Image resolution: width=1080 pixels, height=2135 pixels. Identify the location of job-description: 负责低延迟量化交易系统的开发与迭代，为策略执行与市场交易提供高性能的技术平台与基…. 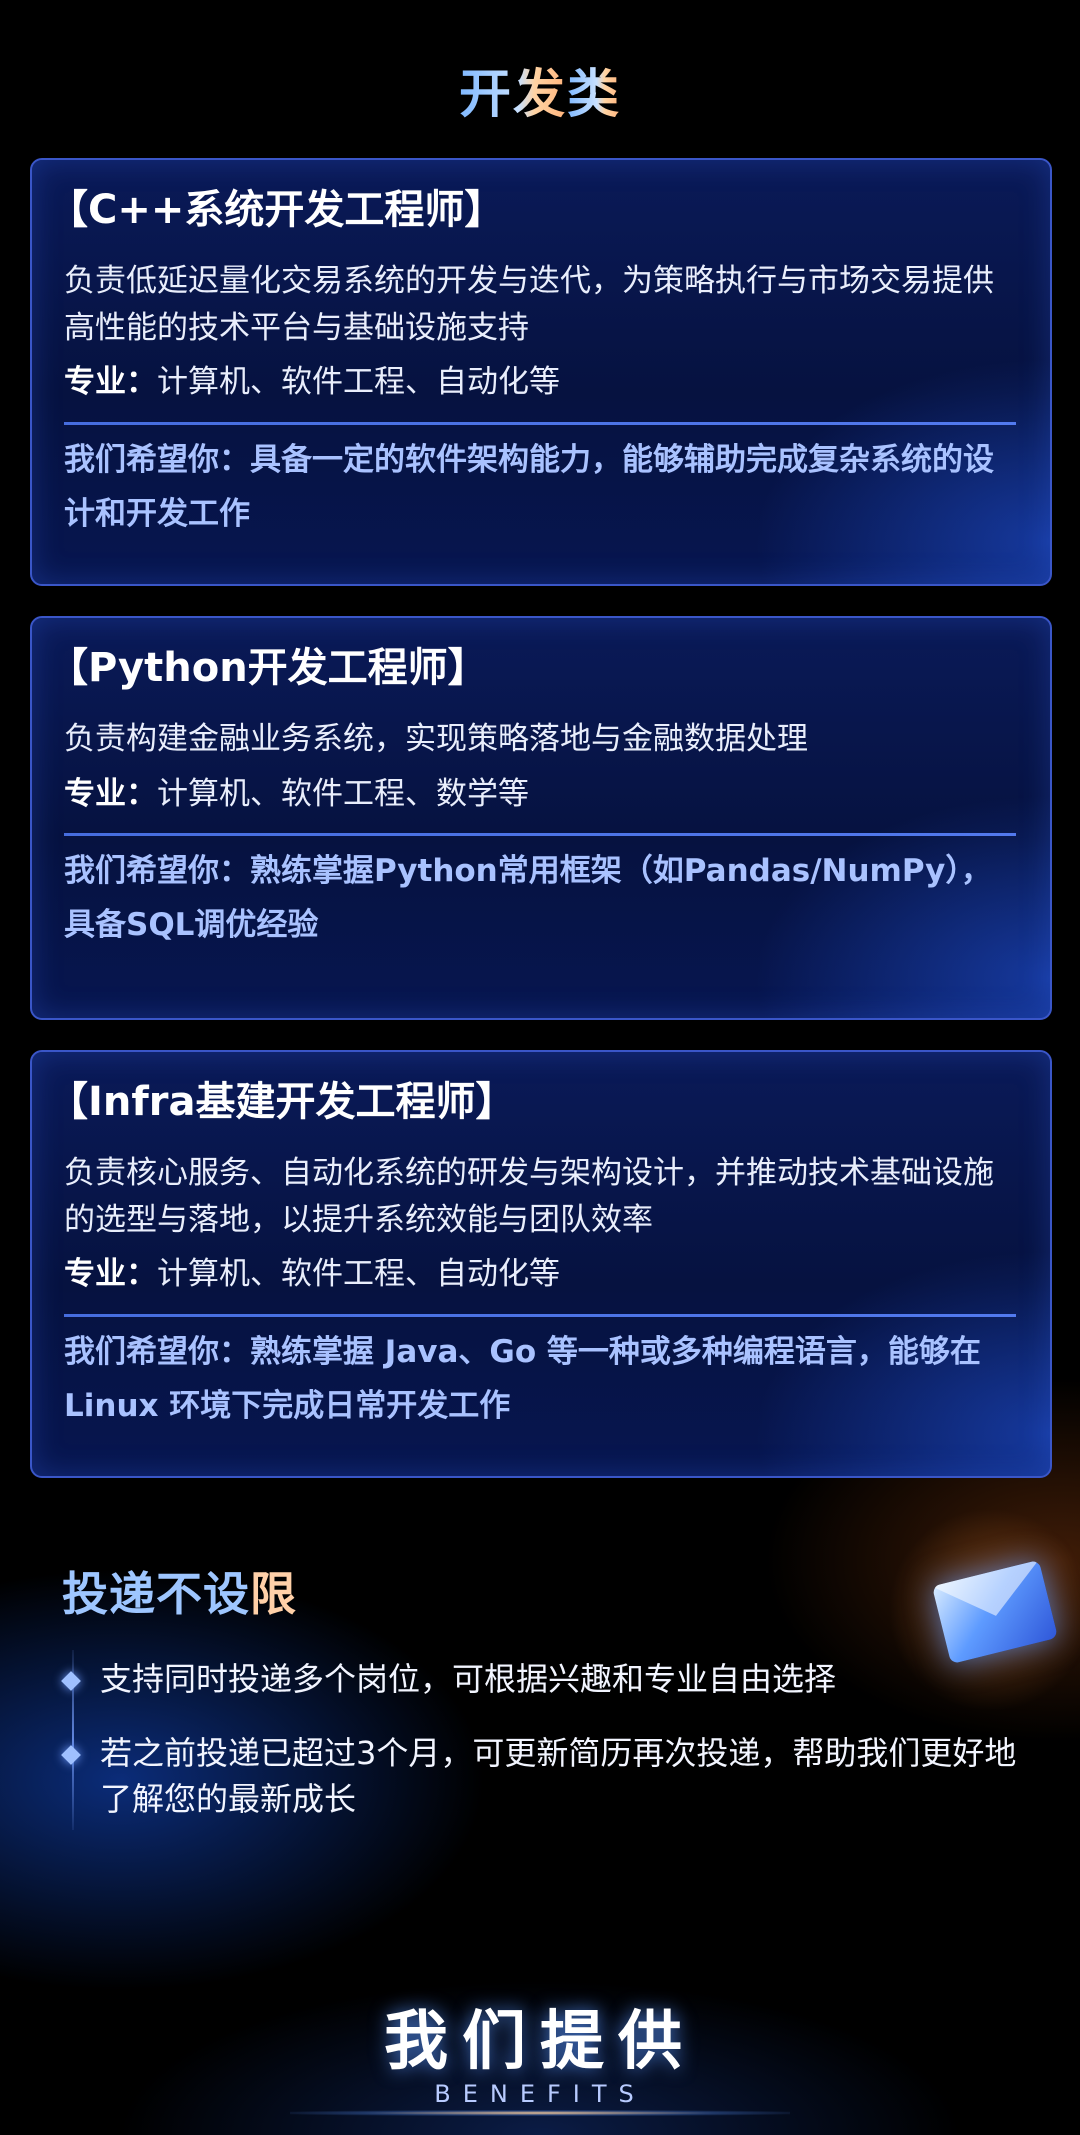
(529, 304).